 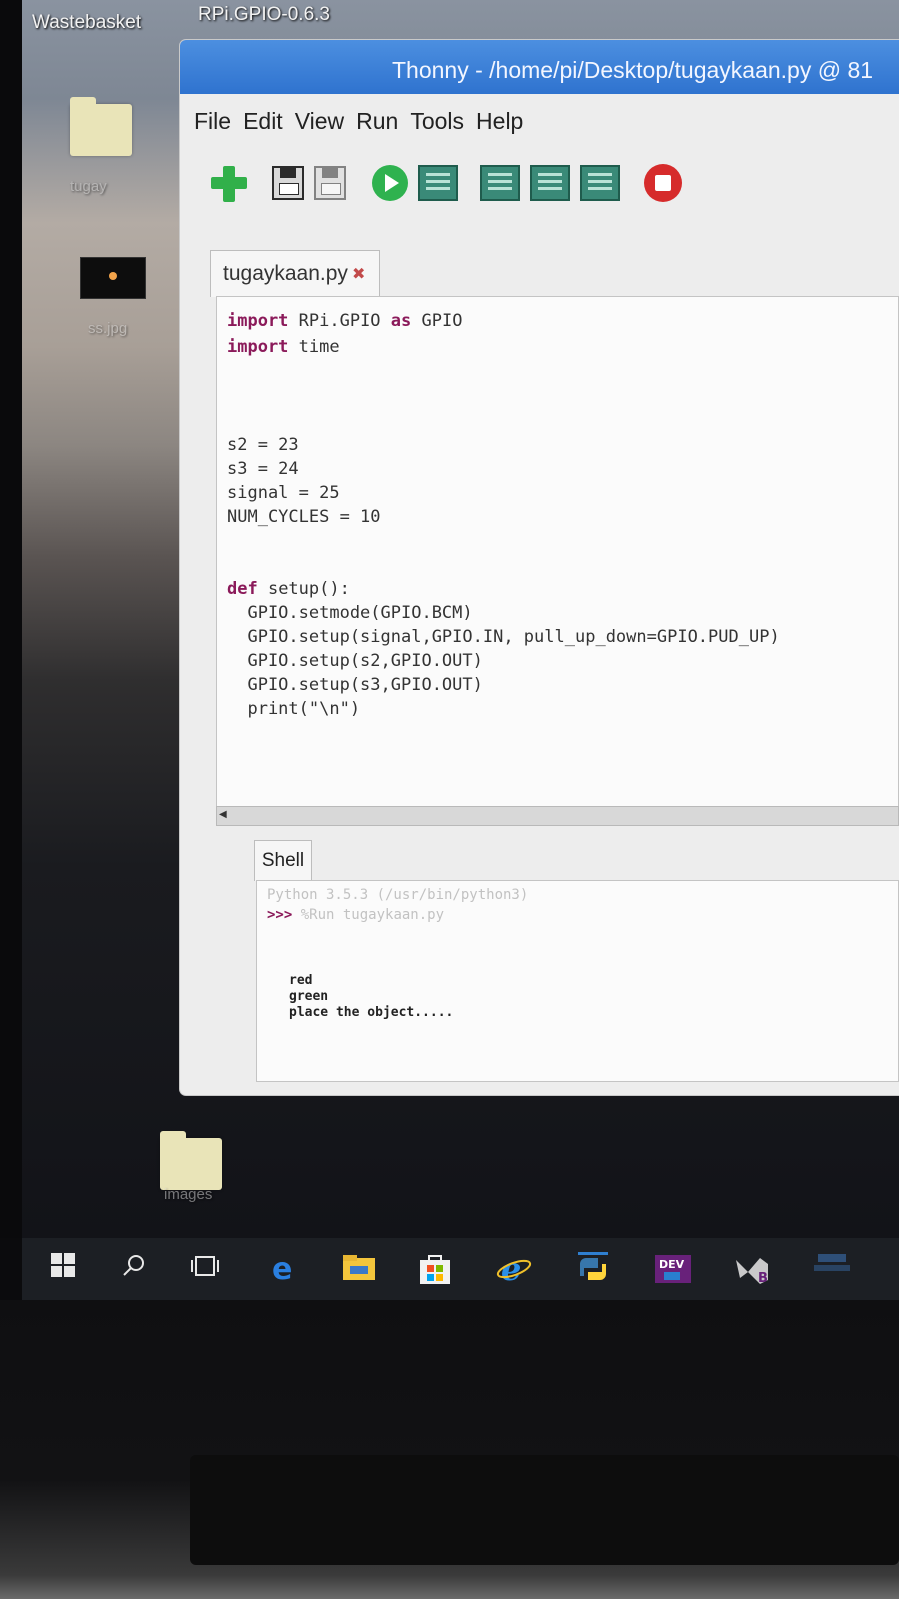 What do you see at coordinates (263, 445) in the screenshot?
I see `code-line-s2: s2 = 23` at bounding box center [263, 445].